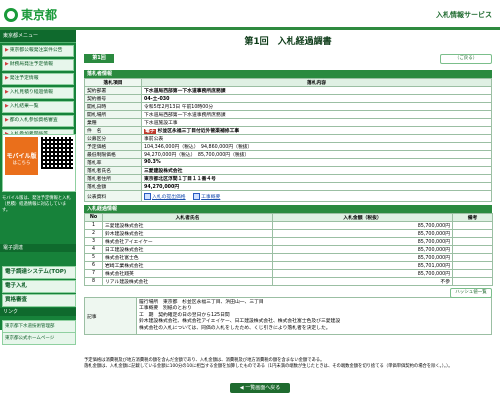 This screenshot has width=500, height=404. I want to click on sidebar-item-denshi-top: 電子調達システム(TOP), so click(39, 272).